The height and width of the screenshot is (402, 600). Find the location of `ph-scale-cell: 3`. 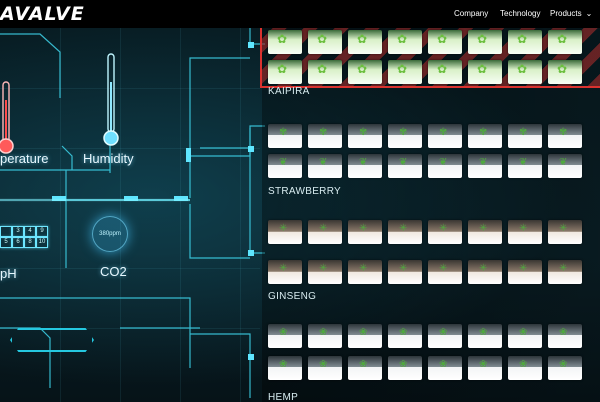

ph-scale-cell: 3 is located at coordinates (18, 231).